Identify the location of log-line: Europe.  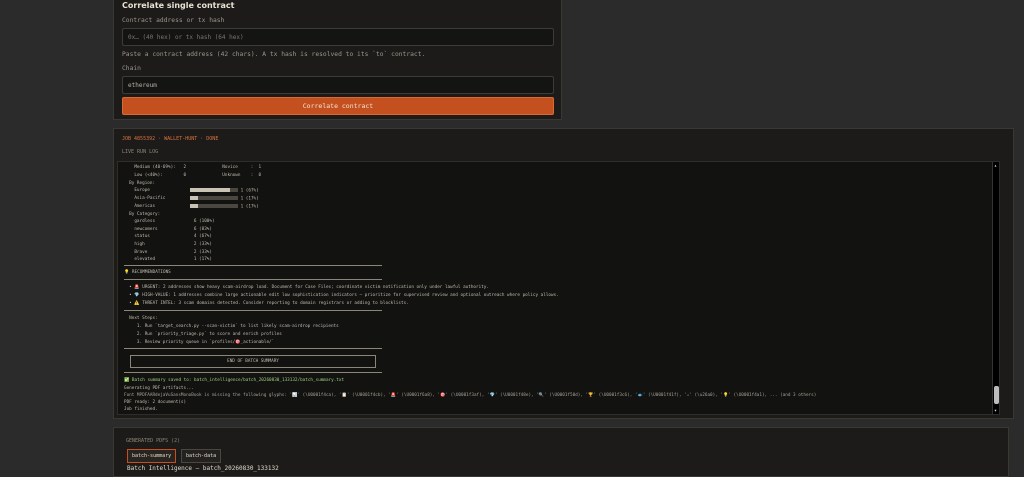
(137, 190).